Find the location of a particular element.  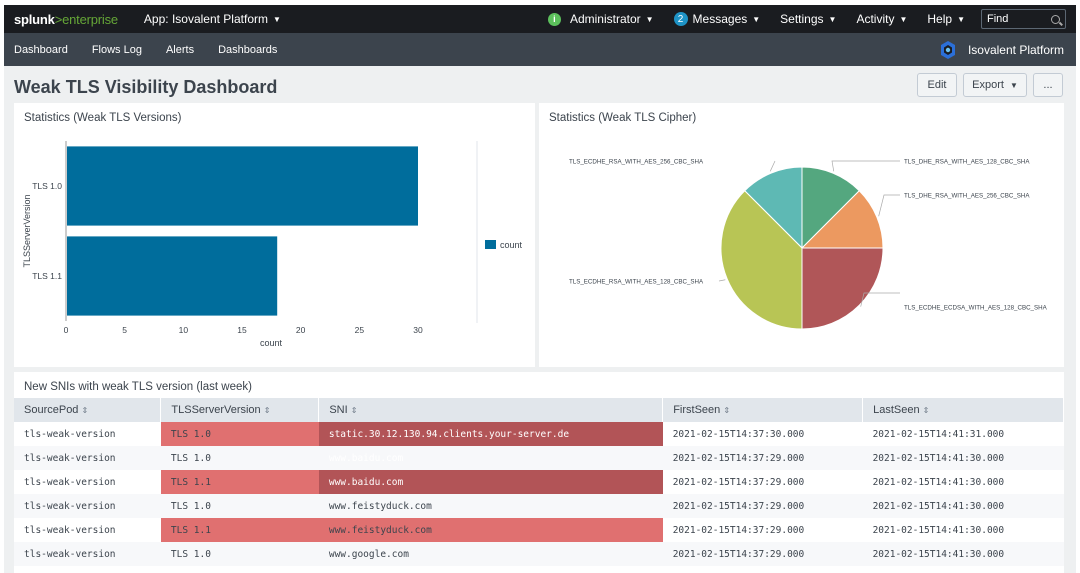

edit-button-label: Edit is located at coordinates (937, 85).